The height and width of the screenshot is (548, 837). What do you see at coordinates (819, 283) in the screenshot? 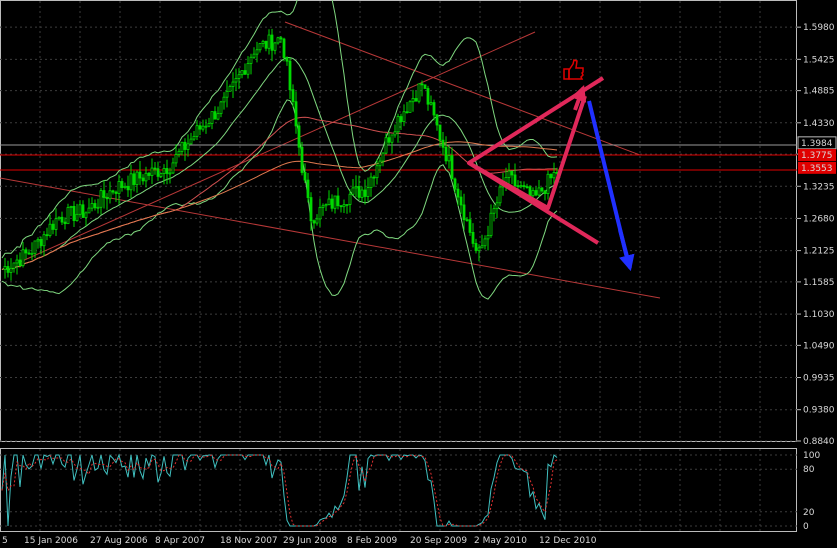
I see `y-tick-label: 1.1585` at bounding box center [819, 283].